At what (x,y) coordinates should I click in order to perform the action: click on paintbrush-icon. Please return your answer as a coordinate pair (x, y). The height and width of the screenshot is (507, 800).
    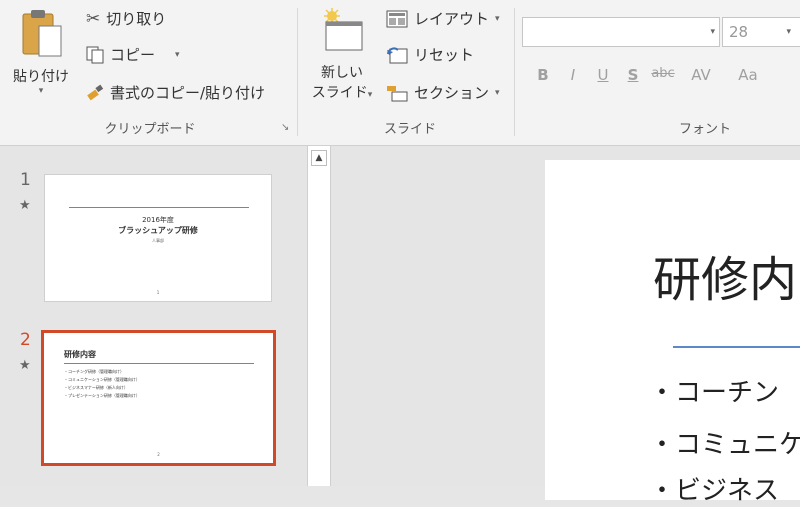
    Looking at the image, I should click on (95, 92).